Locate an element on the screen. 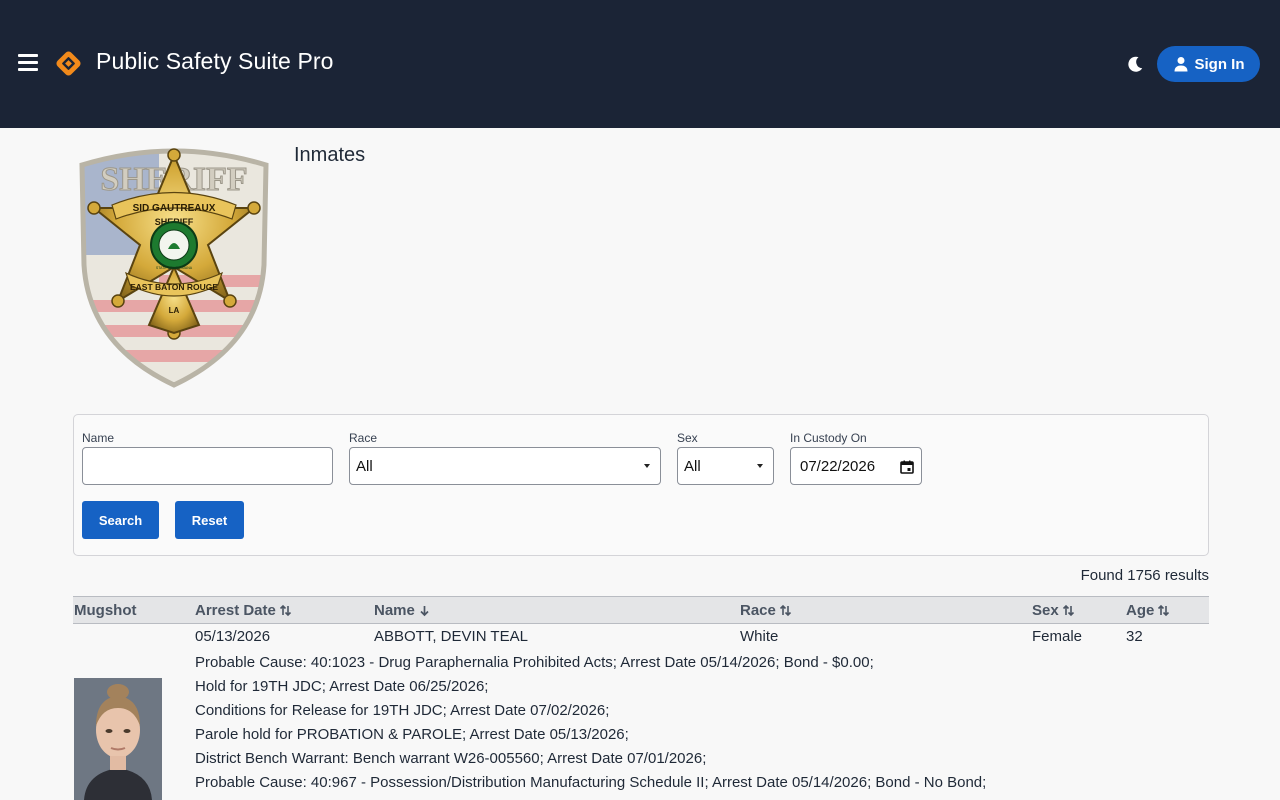 The image size is (1280, 800). race-select-value: All is located at coordinates (364, 466).